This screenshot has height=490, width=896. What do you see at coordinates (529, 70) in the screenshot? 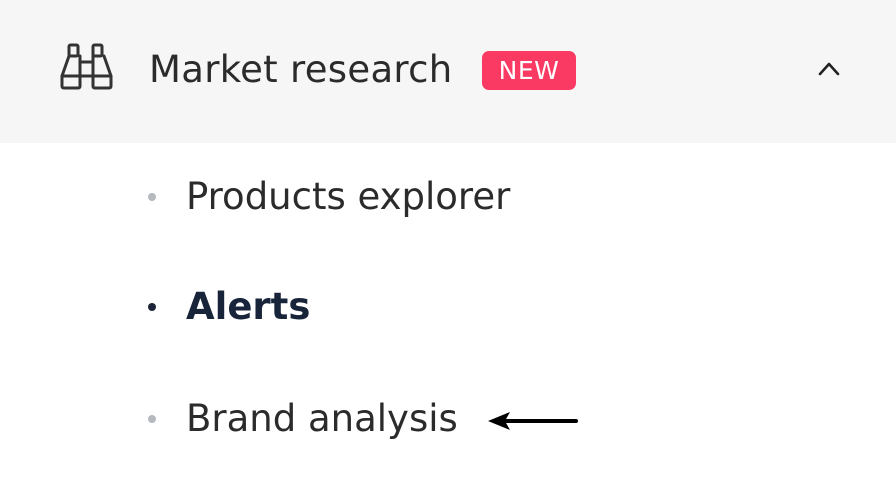
I see `new-badge: NEW` at bounding box center [529, 70].